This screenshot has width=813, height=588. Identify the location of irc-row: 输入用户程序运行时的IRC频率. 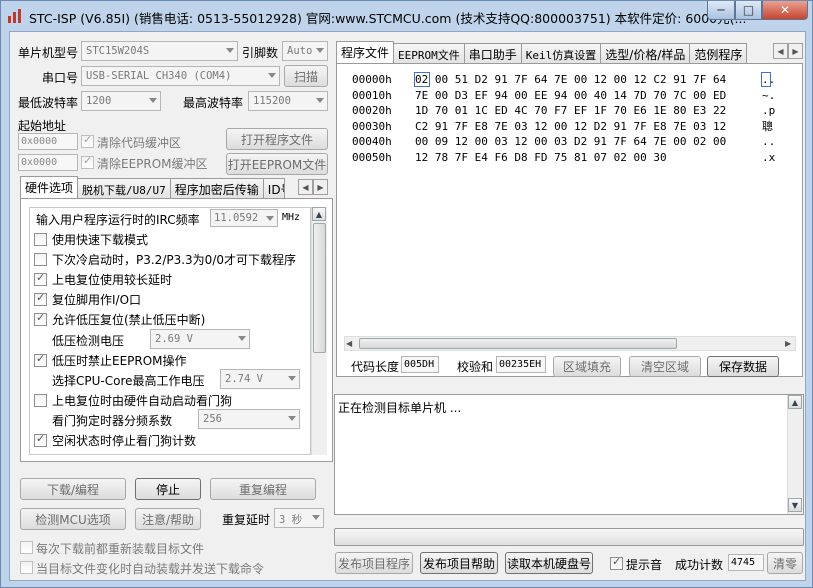
(118, 221).